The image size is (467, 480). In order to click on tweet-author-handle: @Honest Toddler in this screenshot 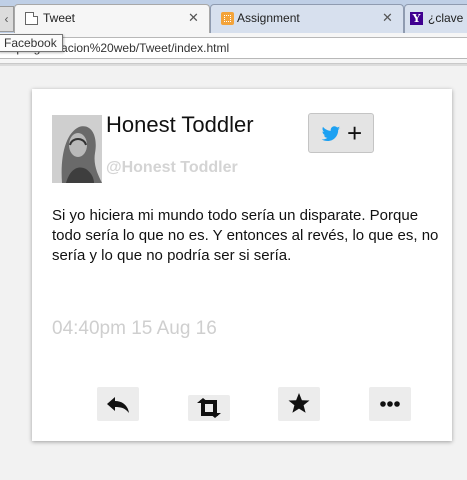, I will do `click(172, 168)`.